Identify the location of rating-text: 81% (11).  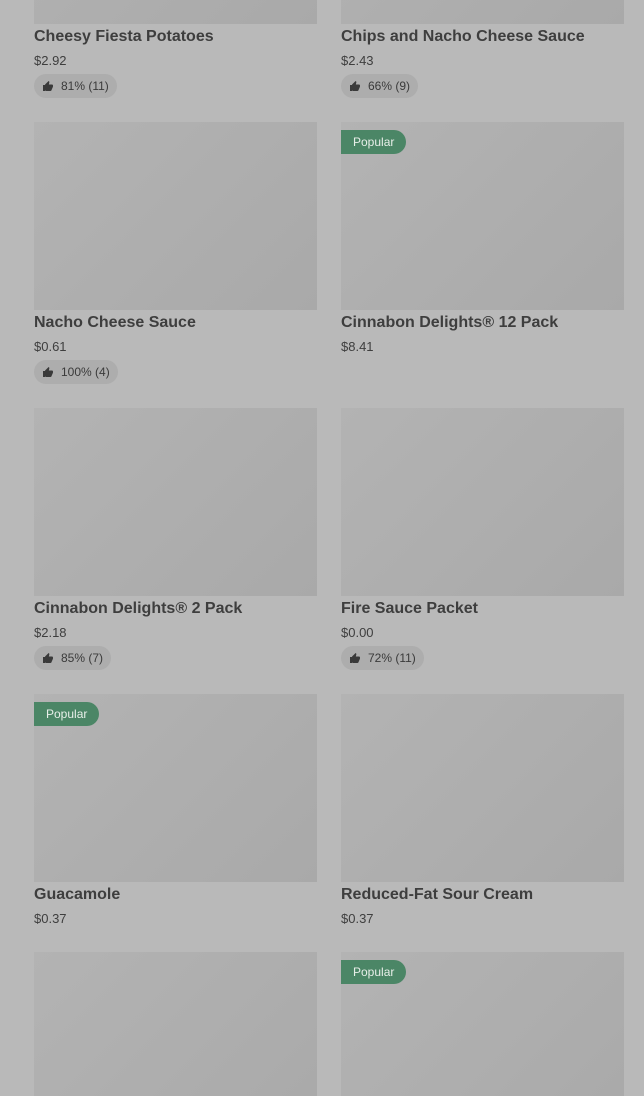
(85, 86).